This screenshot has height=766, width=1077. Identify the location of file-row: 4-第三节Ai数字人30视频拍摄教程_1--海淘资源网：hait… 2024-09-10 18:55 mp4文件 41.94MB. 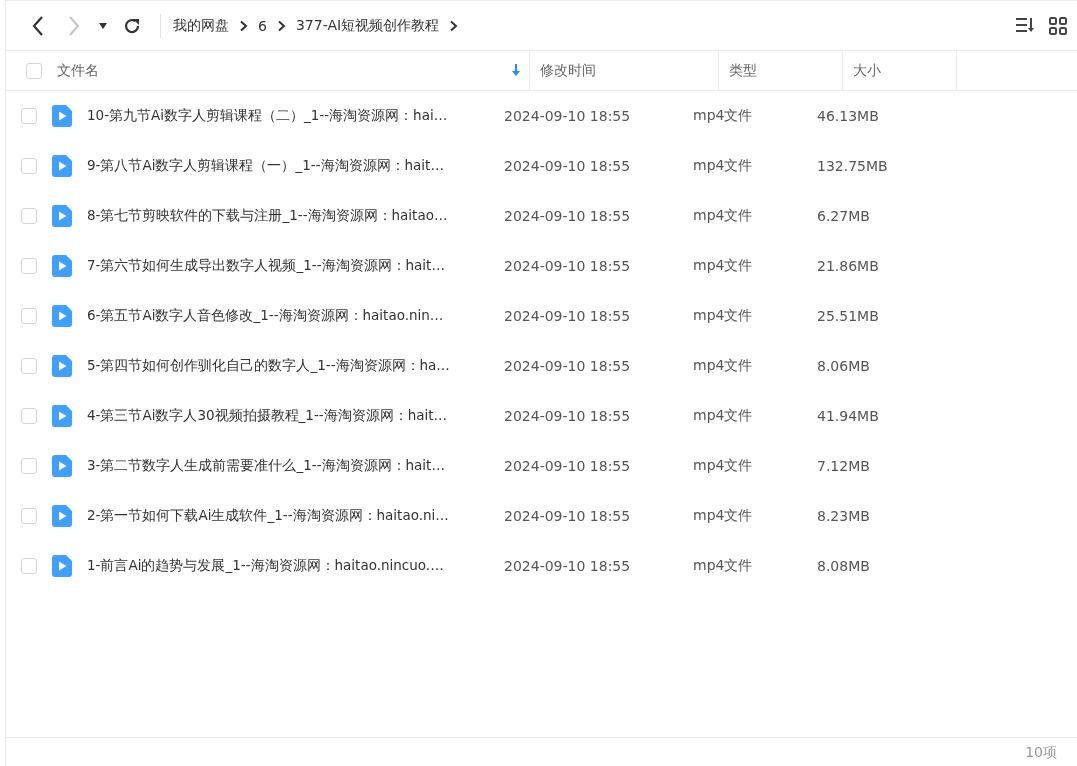
(541, 416).